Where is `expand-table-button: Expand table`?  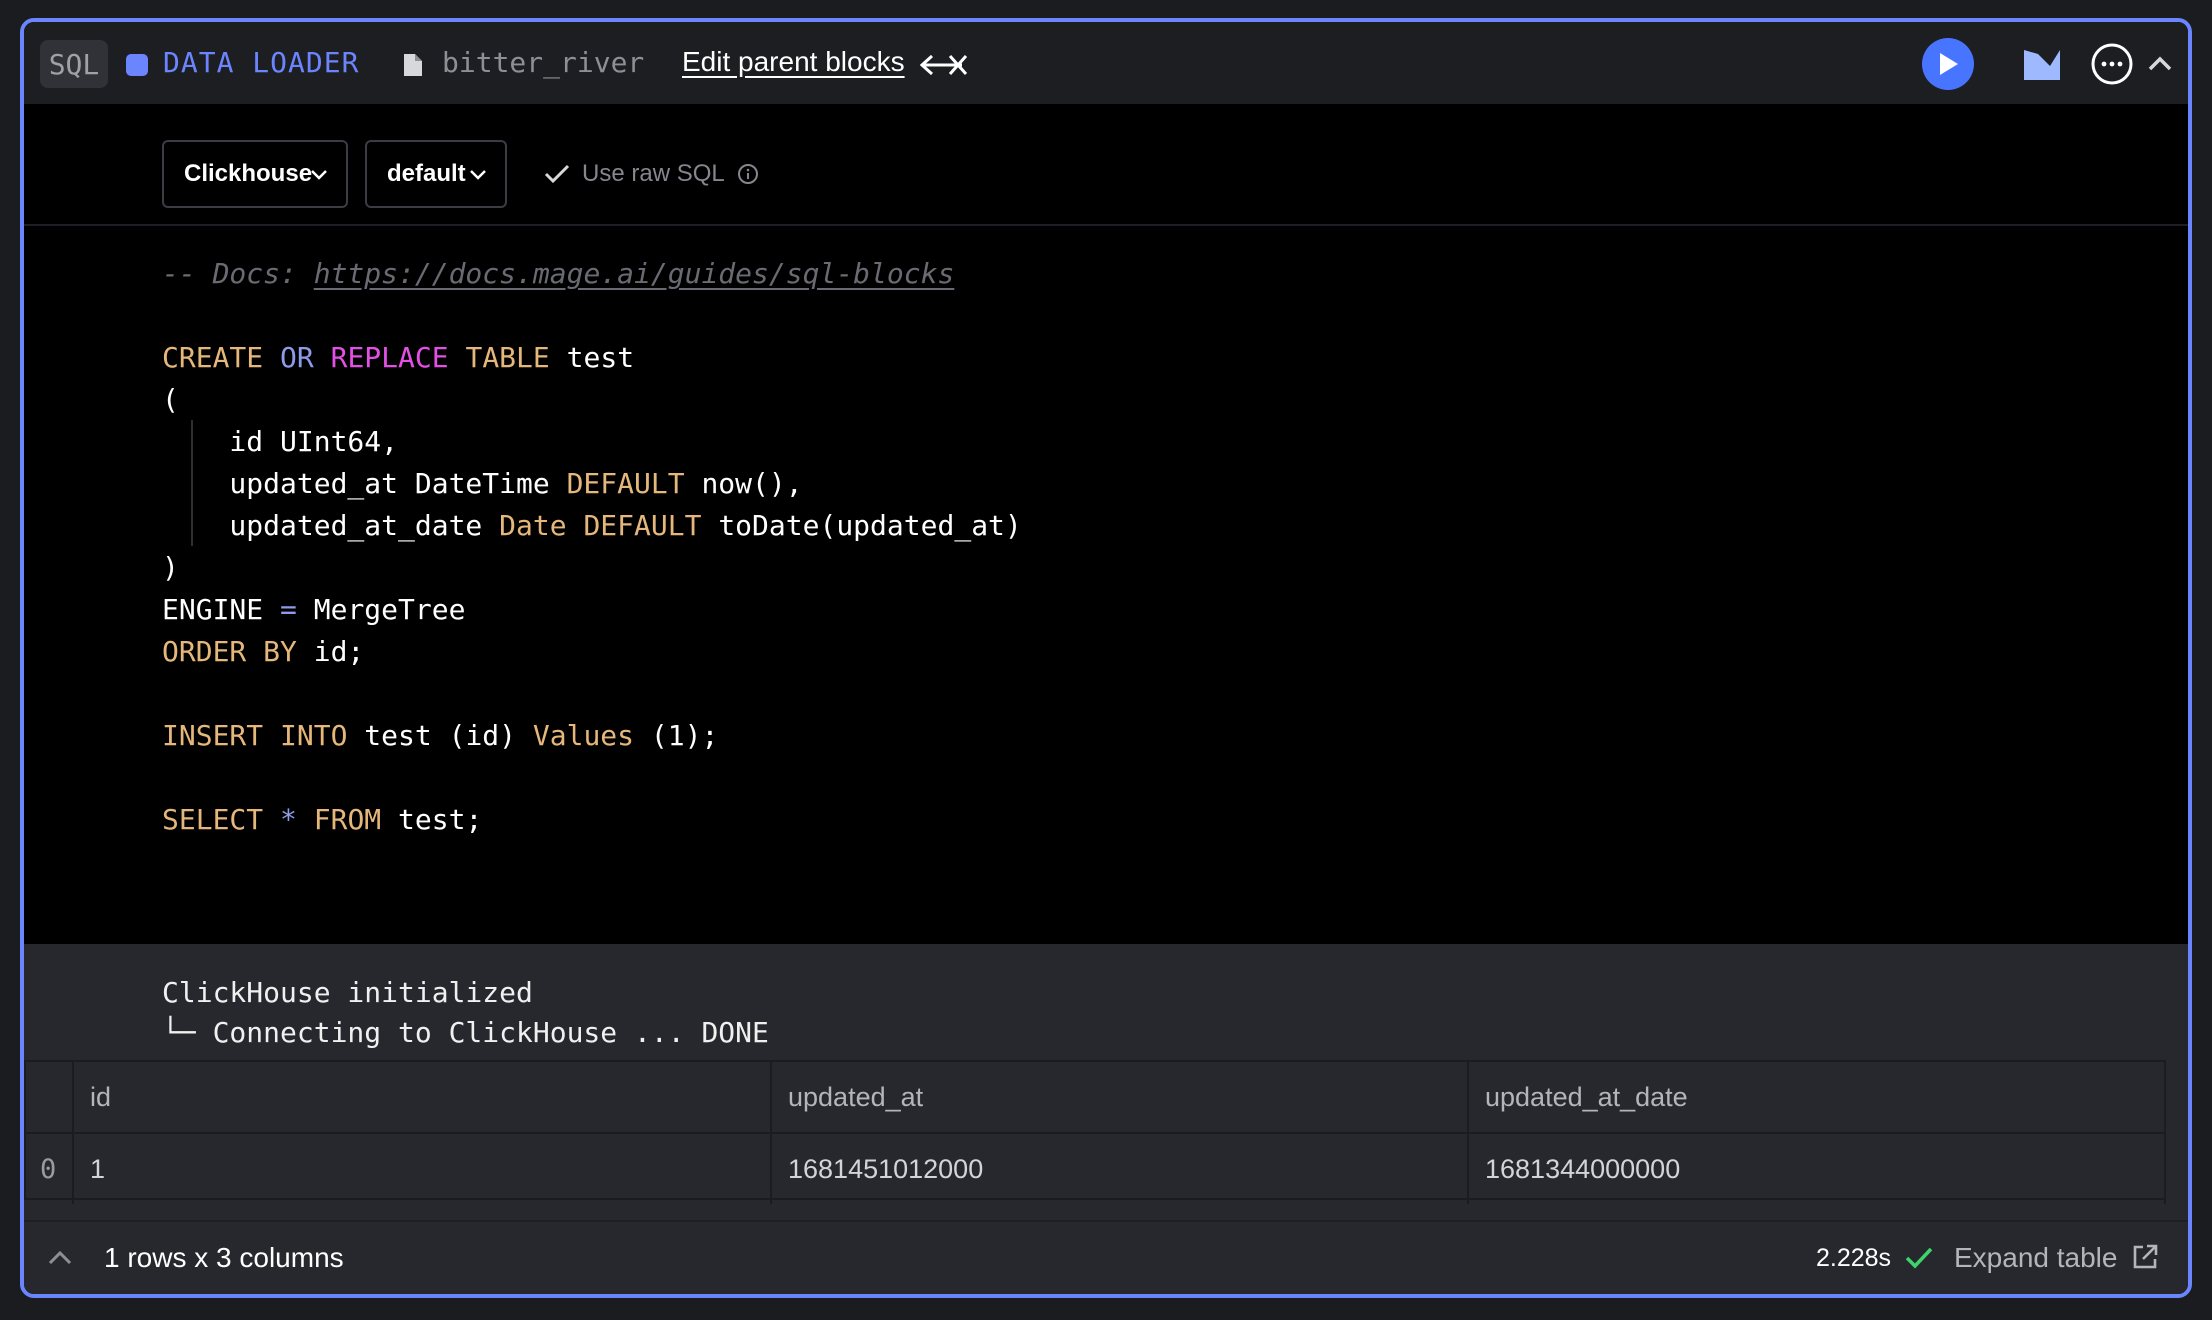 expand-table-button: Expand table is located at coordinates (2035, 1258).